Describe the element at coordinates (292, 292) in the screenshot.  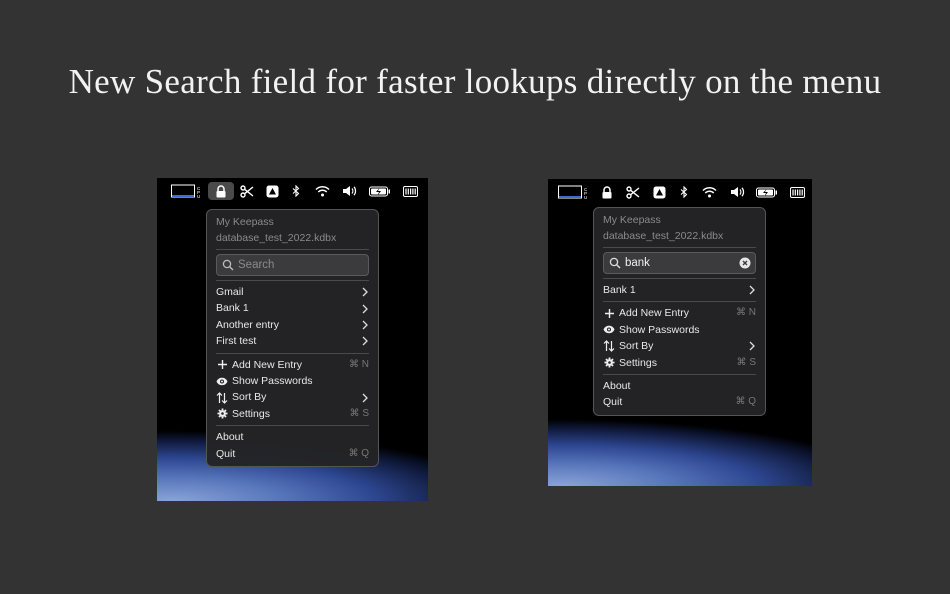
I see `entry-gmail: Gmail` at that location.